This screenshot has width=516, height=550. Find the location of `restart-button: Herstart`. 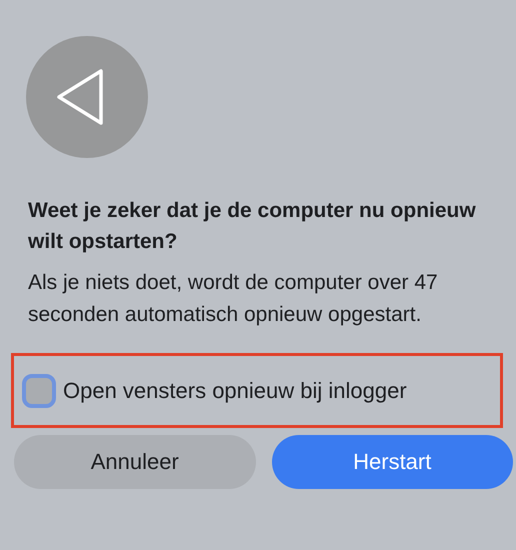

restart-button: Herstart is located at coordinates (392, 462).